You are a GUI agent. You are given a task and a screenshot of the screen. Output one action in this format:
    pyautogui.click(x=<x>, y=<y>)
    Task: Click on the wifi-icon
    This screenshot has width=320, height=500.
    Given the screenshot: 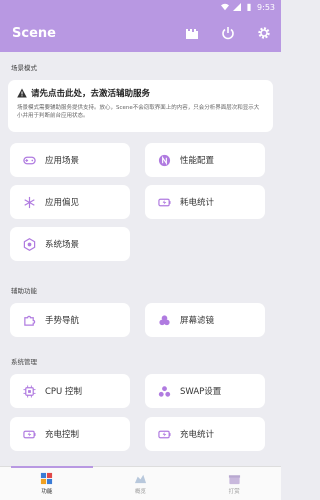 What is the action you would take?
    pyautogui.click(x=225, y=7)
    